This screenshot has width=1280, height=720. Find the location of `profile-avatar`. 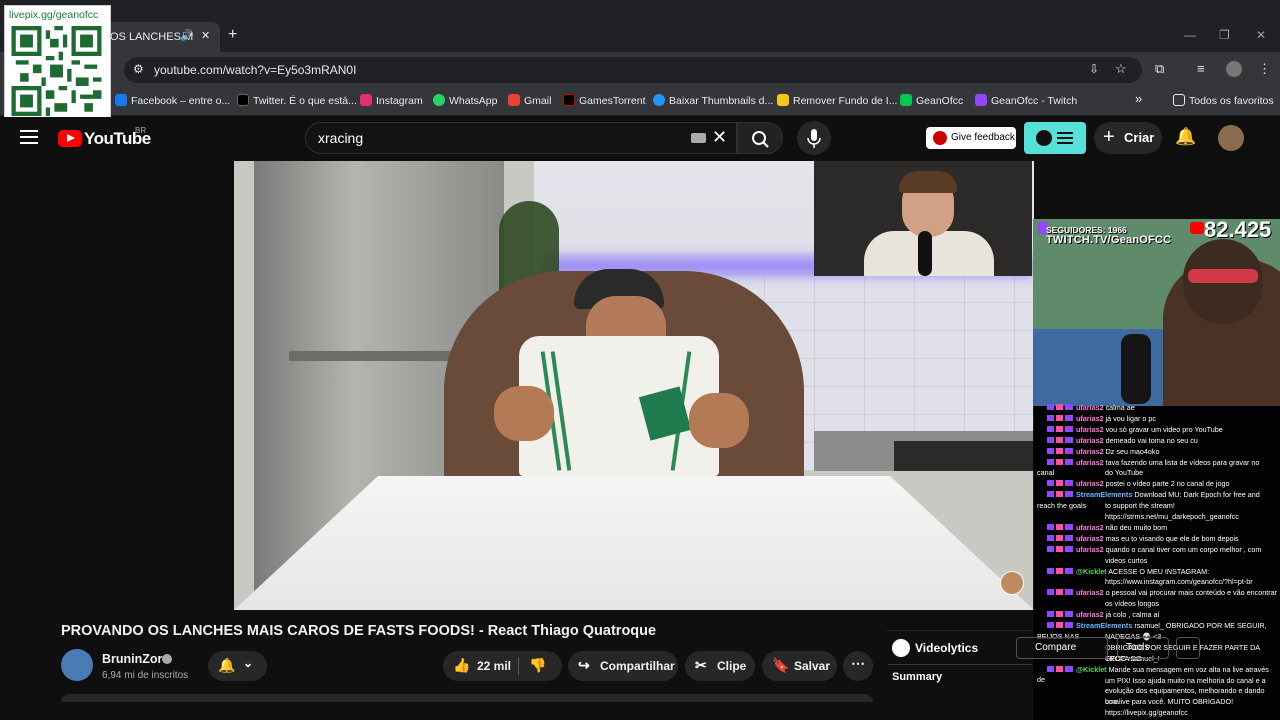

profile-avatar is located at coordinates (1234, 69).